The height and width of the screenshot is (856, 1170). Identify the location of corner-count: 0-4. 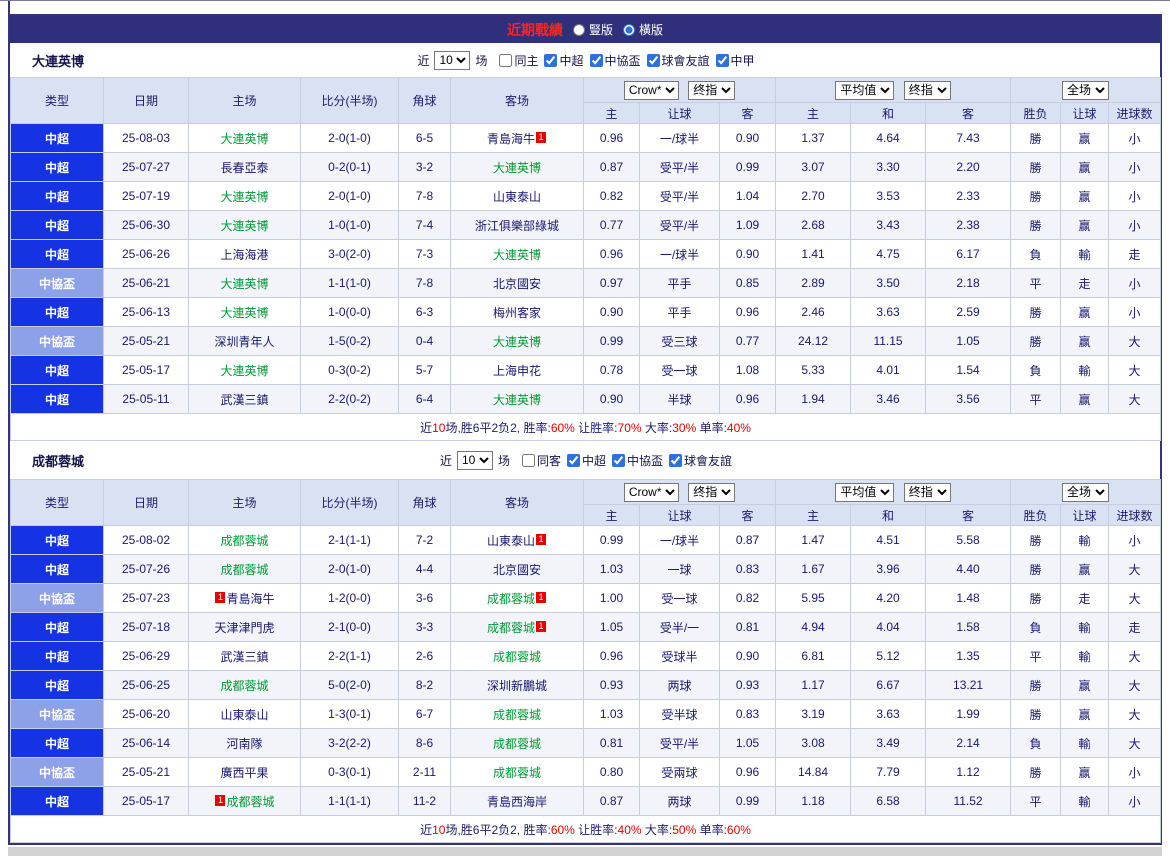
(424, 341).